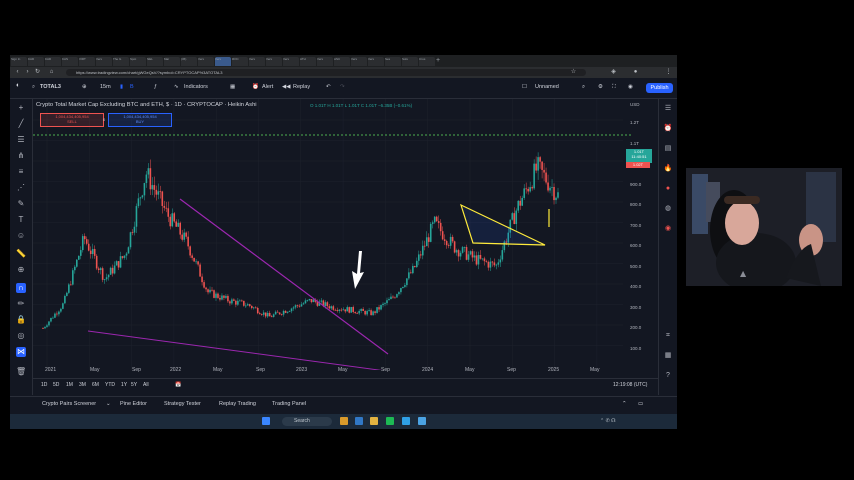  I want to click on range-6m: 6M, so click(95, 385).